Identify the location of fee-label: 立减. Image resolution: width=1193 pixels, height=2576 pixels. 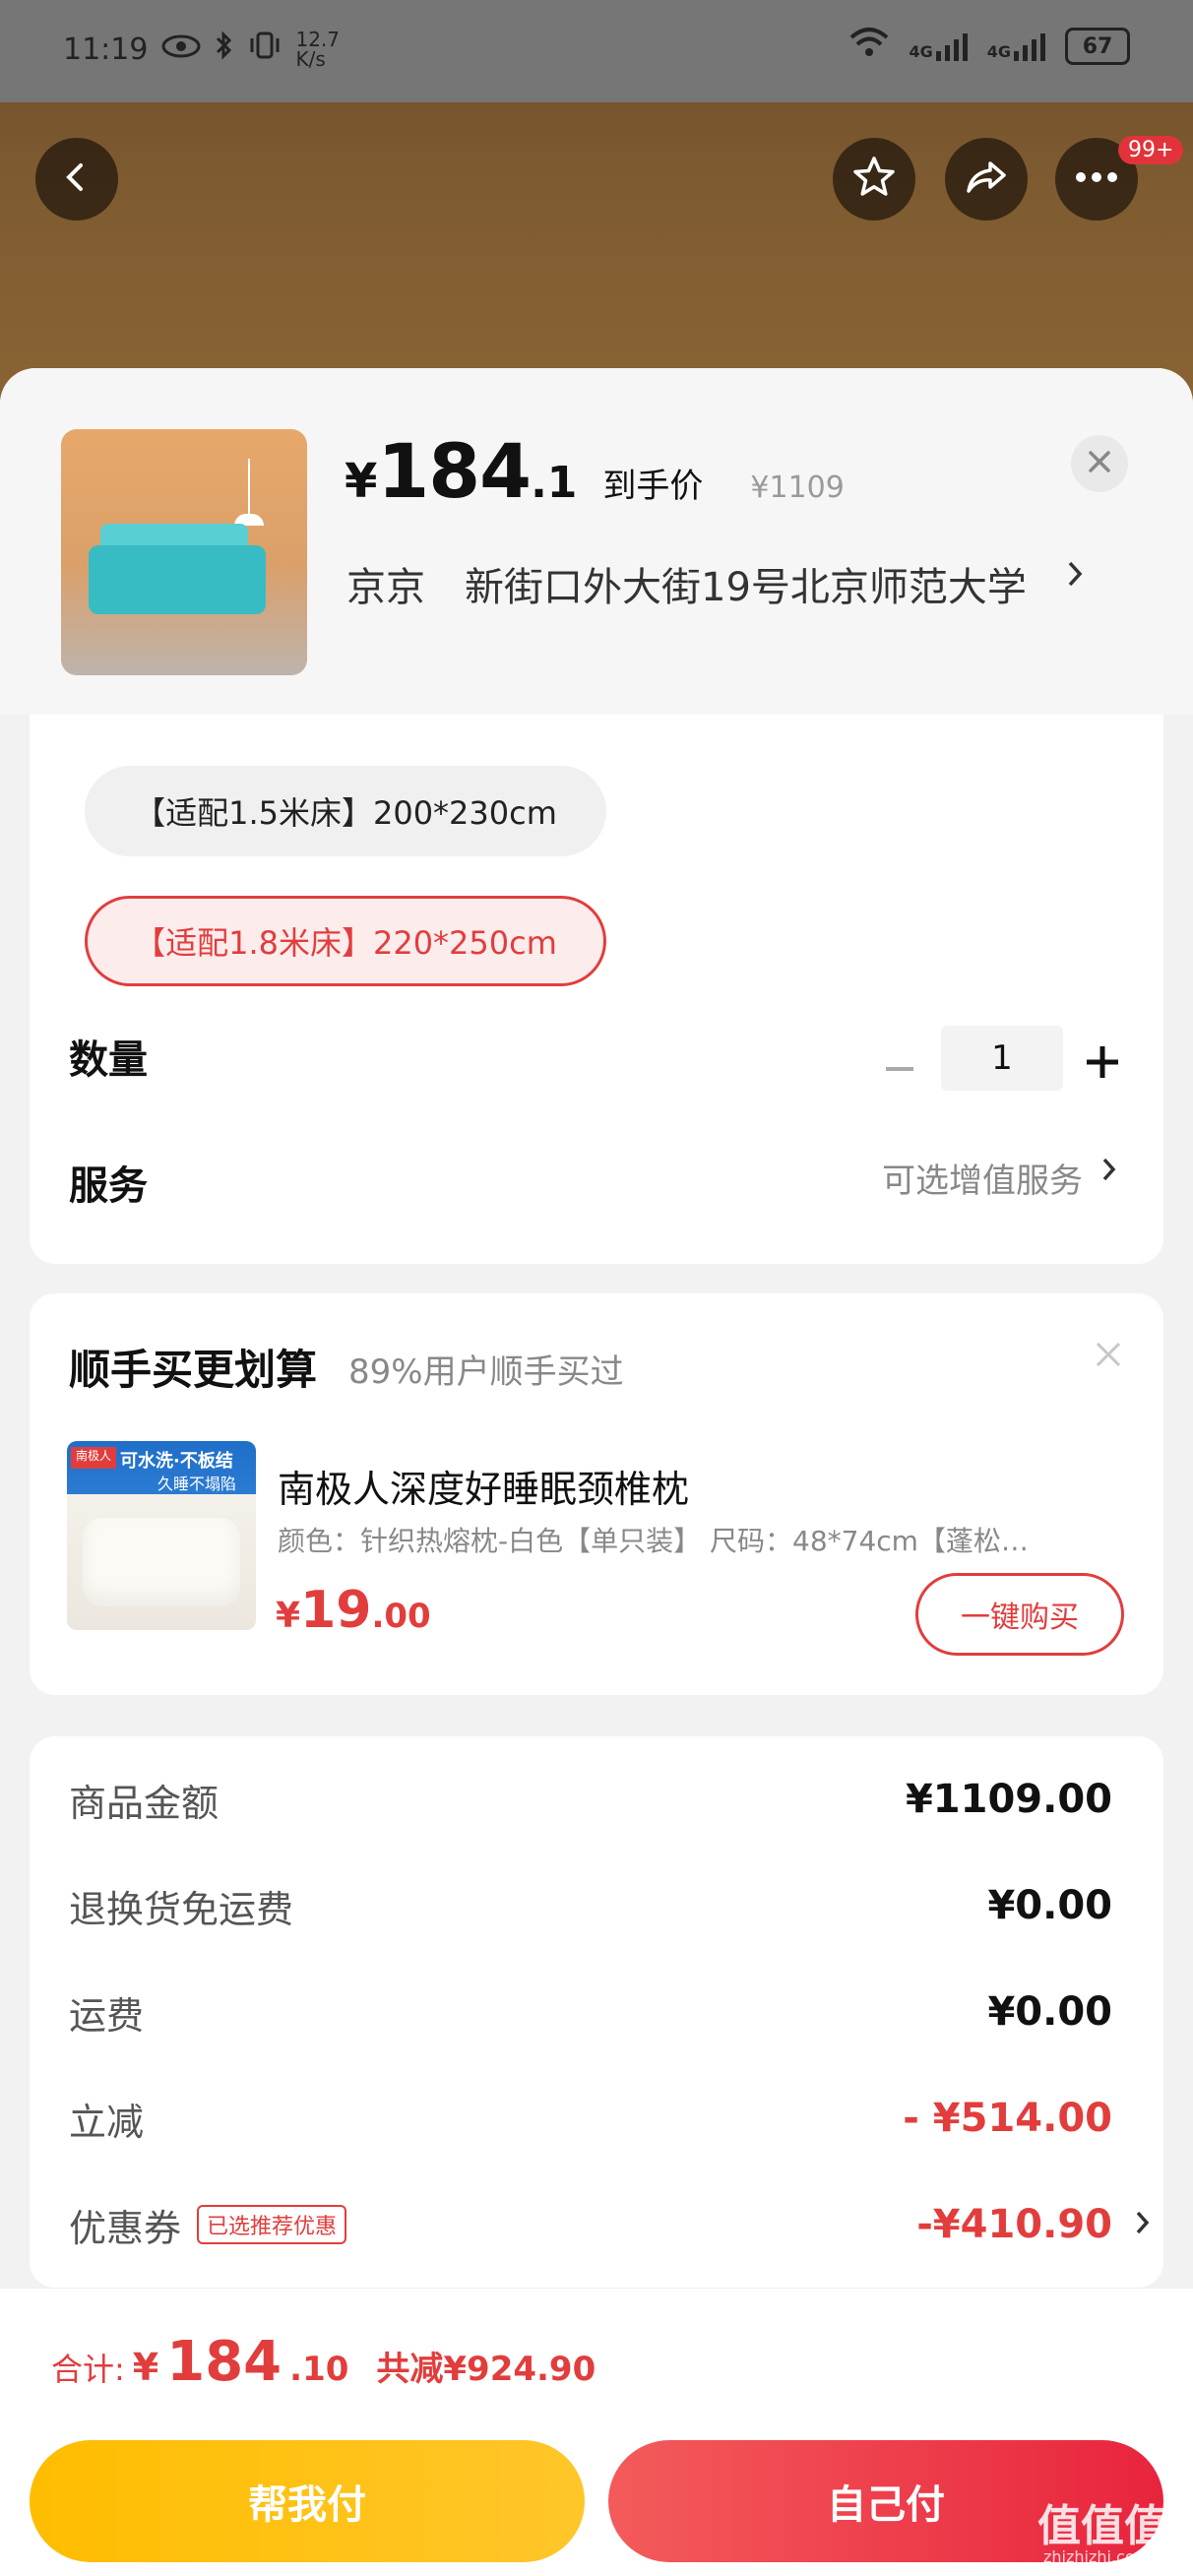
(107, 2122).